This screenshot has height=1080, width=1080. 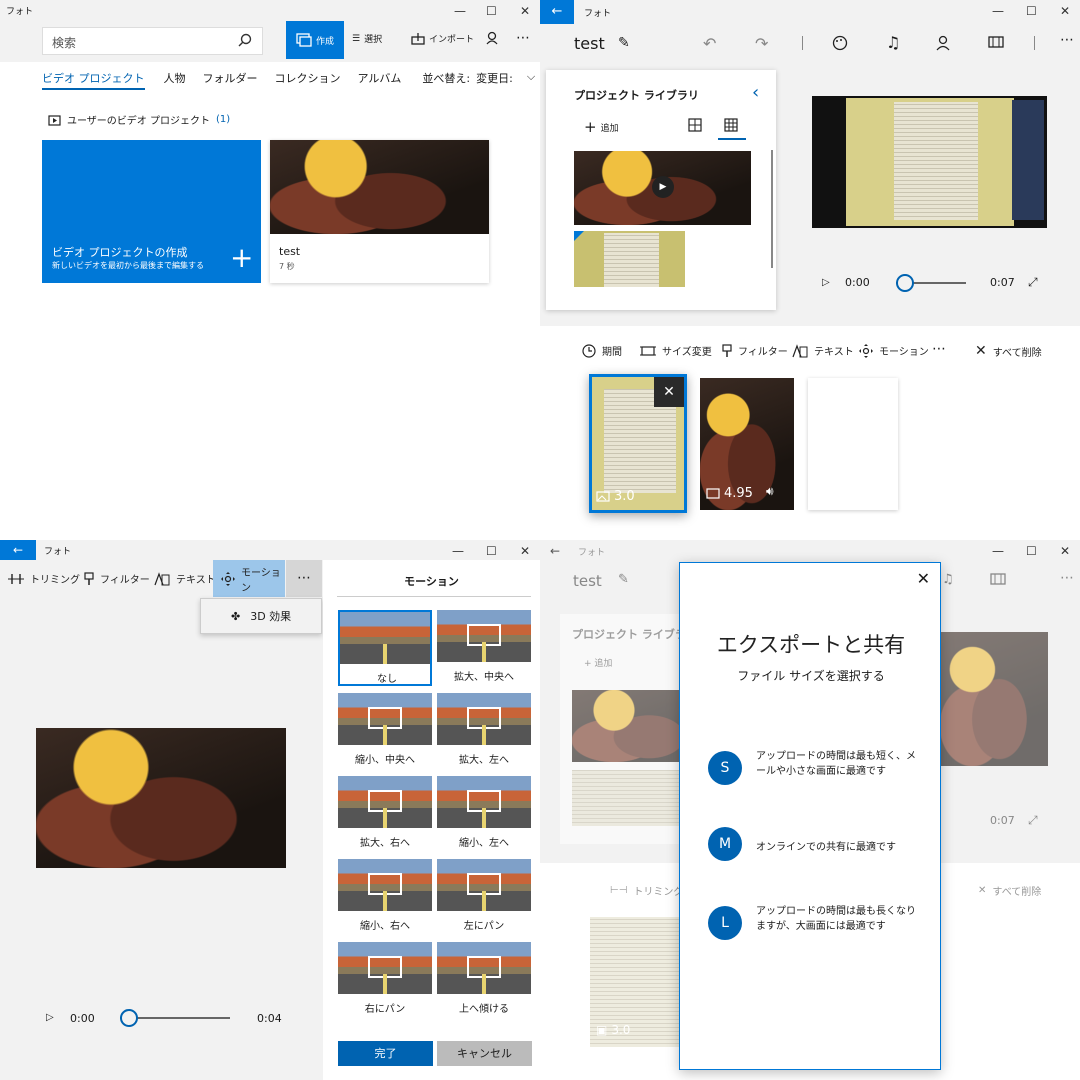 I want to click on redo-icon: ↷, so click(x=761, y=43).